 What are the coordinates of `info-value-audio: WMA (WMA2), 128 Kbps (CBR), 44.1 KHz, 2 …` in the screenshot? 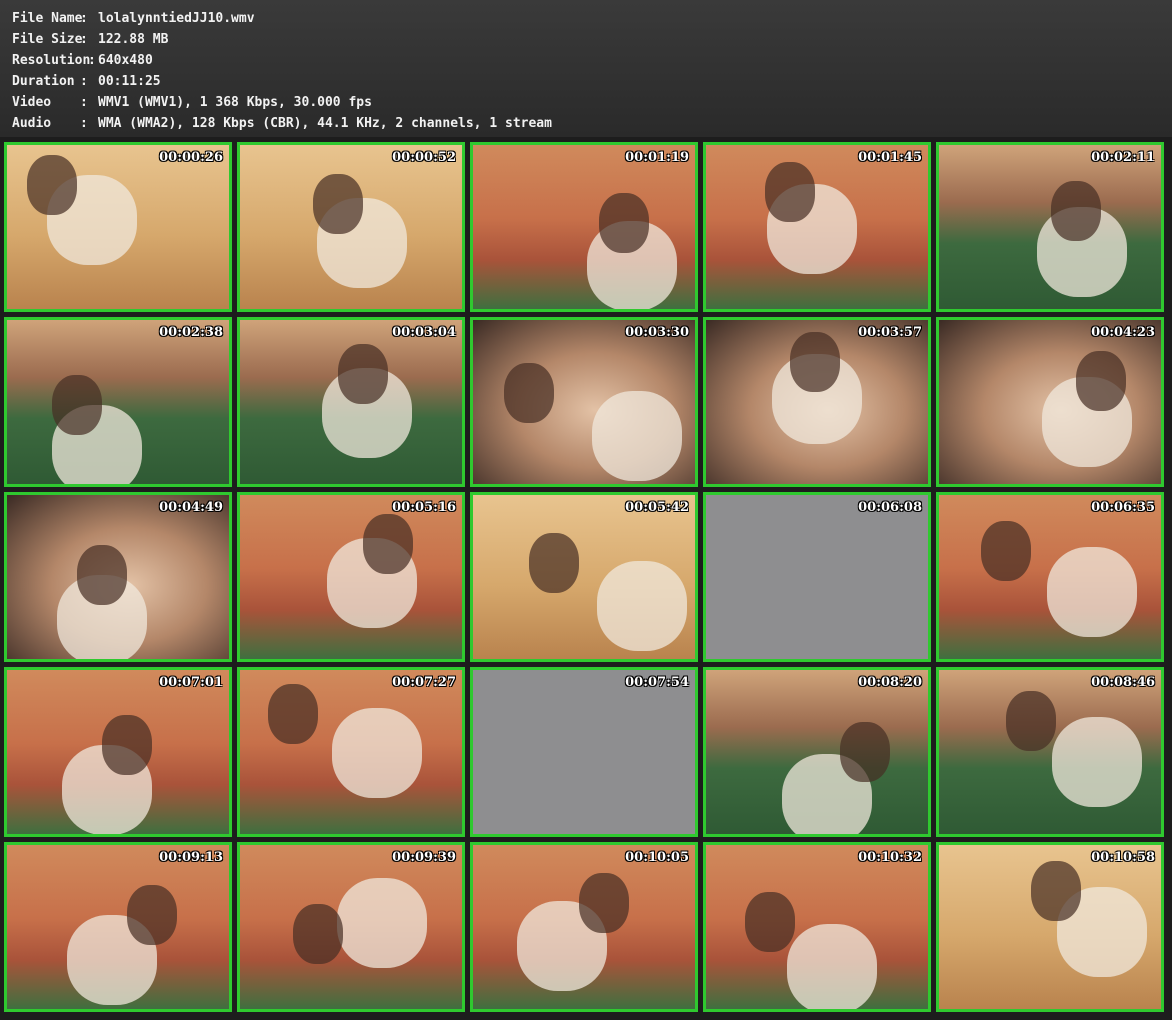 It's located at (325, 123).